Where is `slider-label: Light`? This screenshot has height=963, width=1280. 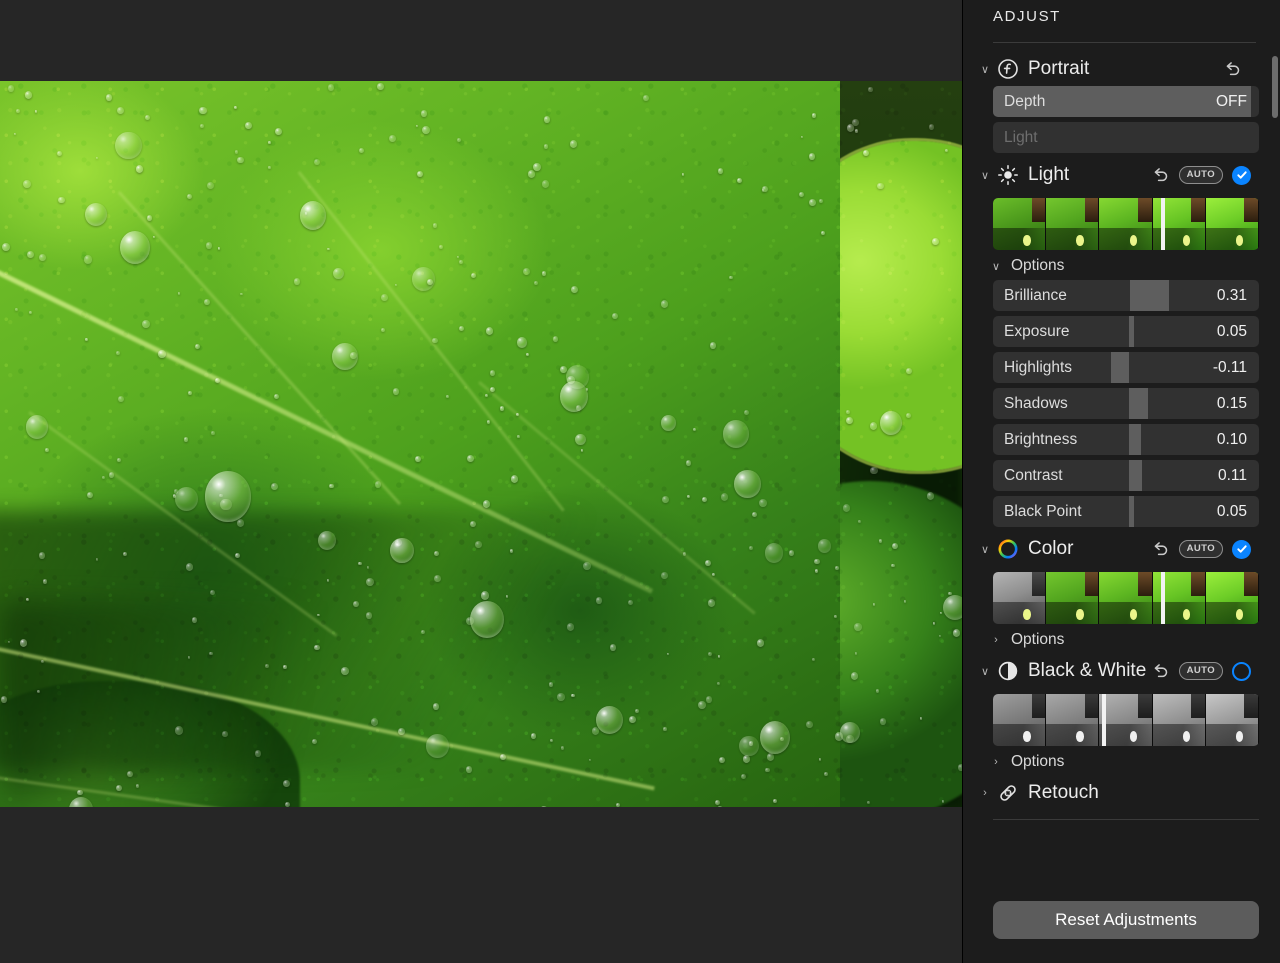 slider-label: Light is located at coordinates (1021, 137).